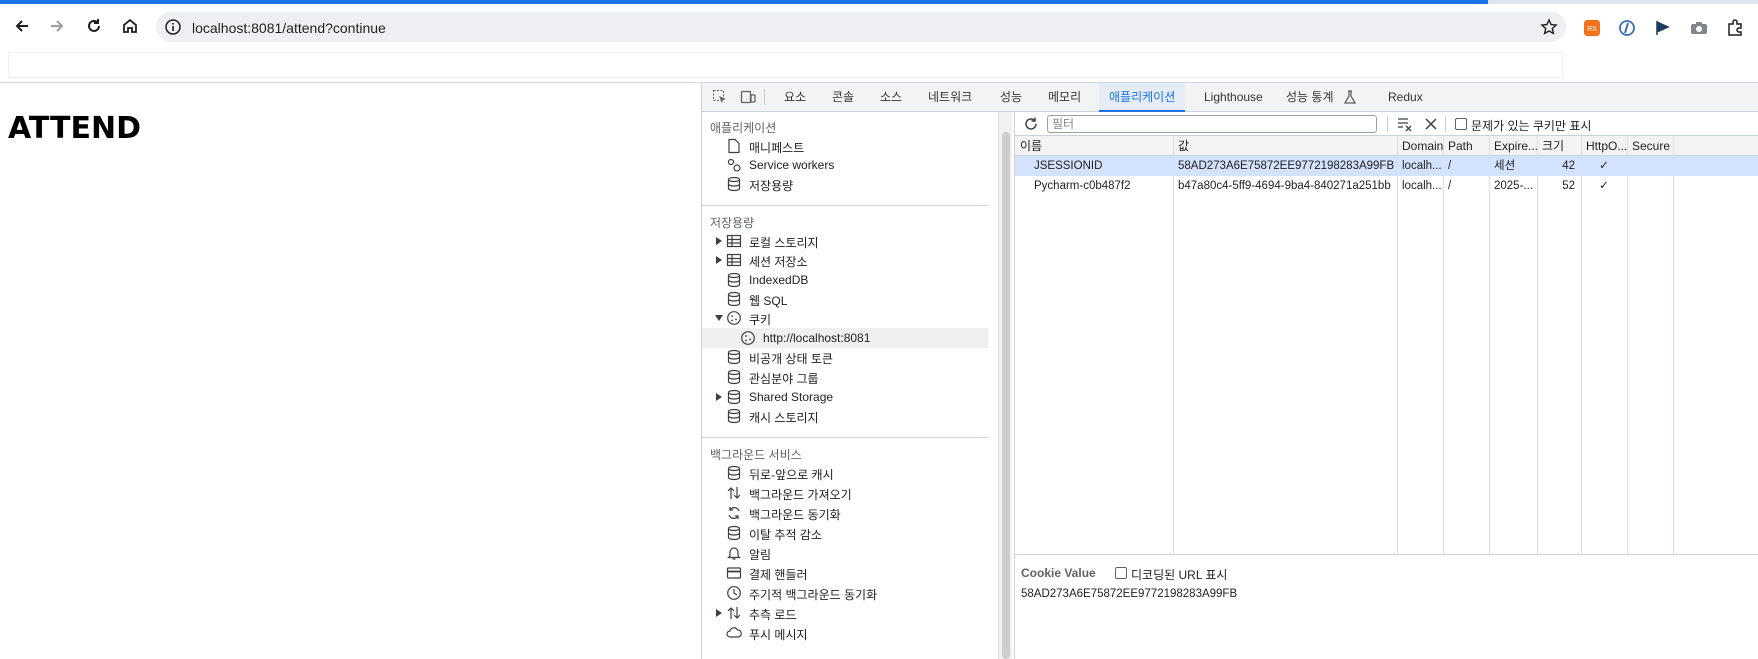 The height and width of the screenshot is (659, 1758). I want to click on sidebar-item-speculative-loads: 추측 로드, so click(845, 613).